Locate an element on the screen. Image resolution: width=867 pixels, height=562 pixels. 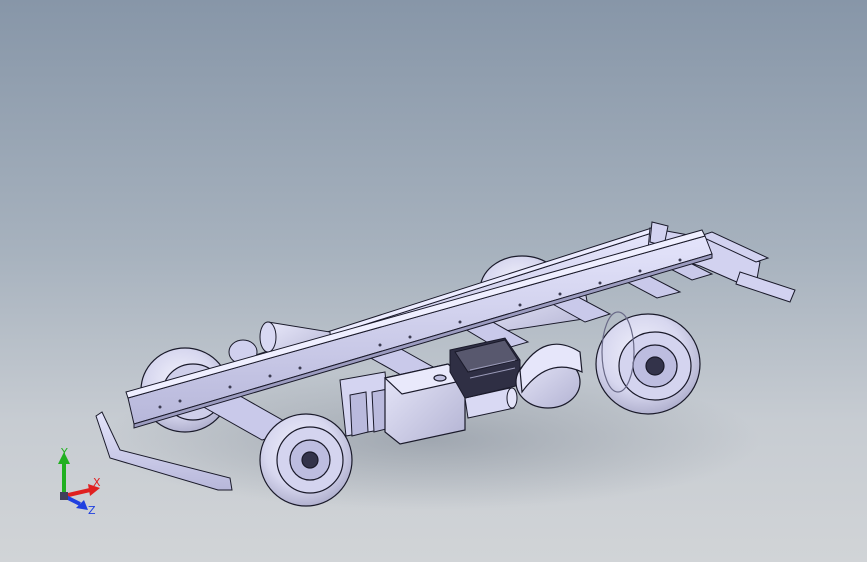
spare-wheel-carrier is located at coordinates (549, 376).